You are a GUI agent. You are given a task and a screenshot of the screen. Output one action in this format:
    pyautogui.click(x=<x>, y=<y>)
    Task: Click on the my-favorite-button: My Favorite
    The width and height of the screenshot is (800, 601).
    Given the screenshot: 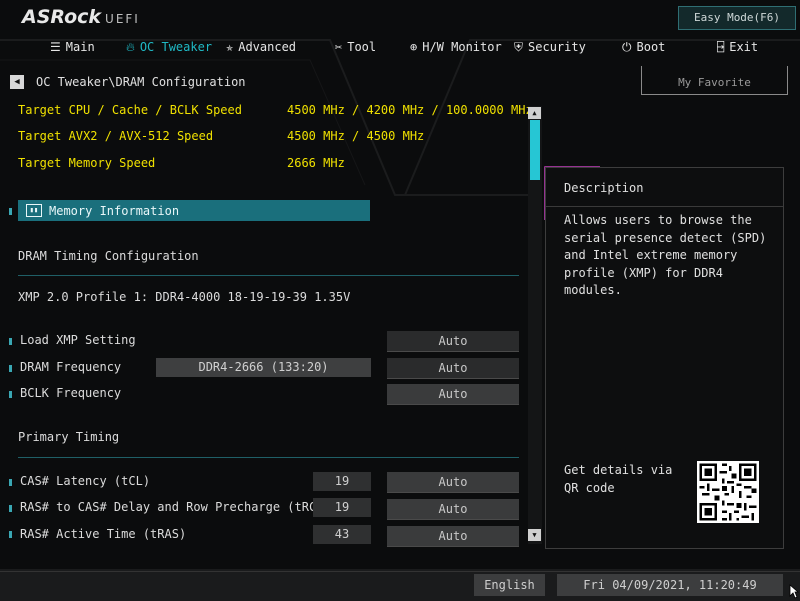 What is the action you would take?
    pyautogui.click(x=714, y=80)
    